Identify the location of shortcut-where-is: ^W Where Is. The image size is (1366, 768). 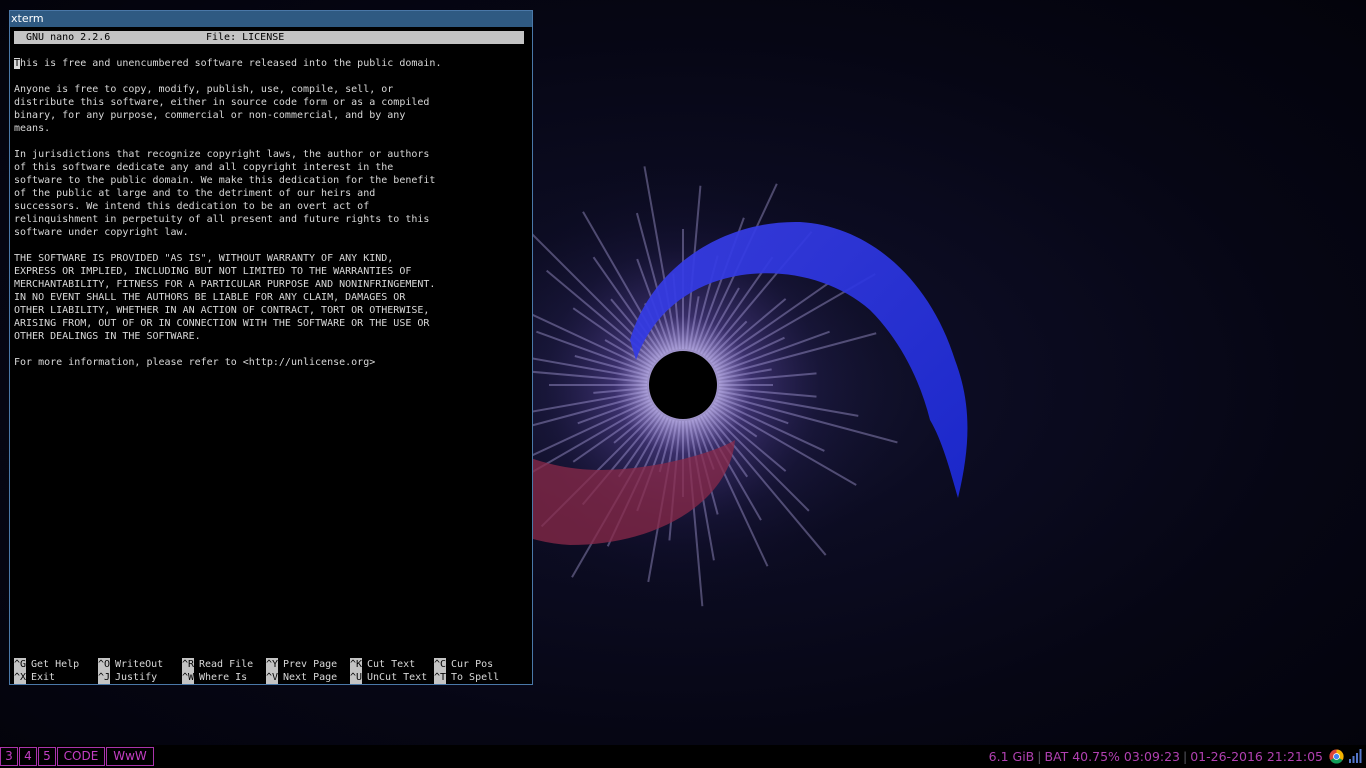
(214, 677).